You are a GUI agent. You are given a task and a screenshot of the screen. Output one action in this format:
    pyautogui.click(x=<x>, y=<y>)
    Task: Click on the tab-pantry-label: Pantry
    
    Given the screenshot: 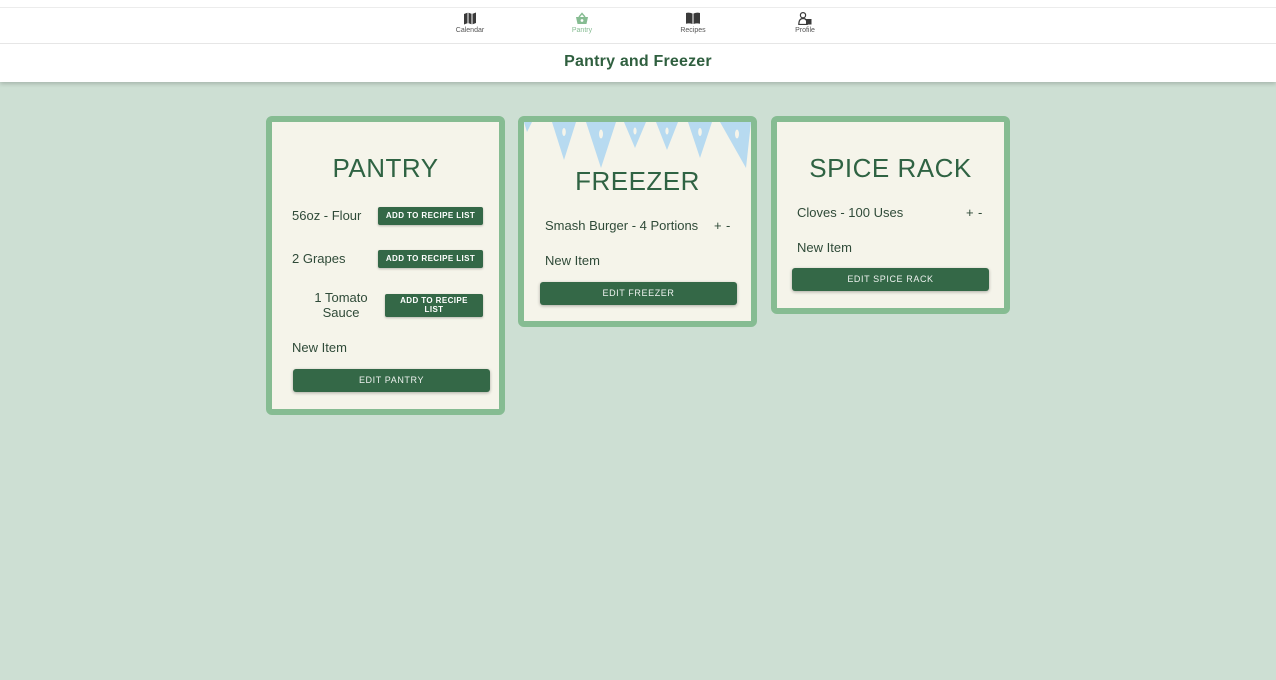 What is the action you would take?
    pyautogui.click(x=582, y=30)
    